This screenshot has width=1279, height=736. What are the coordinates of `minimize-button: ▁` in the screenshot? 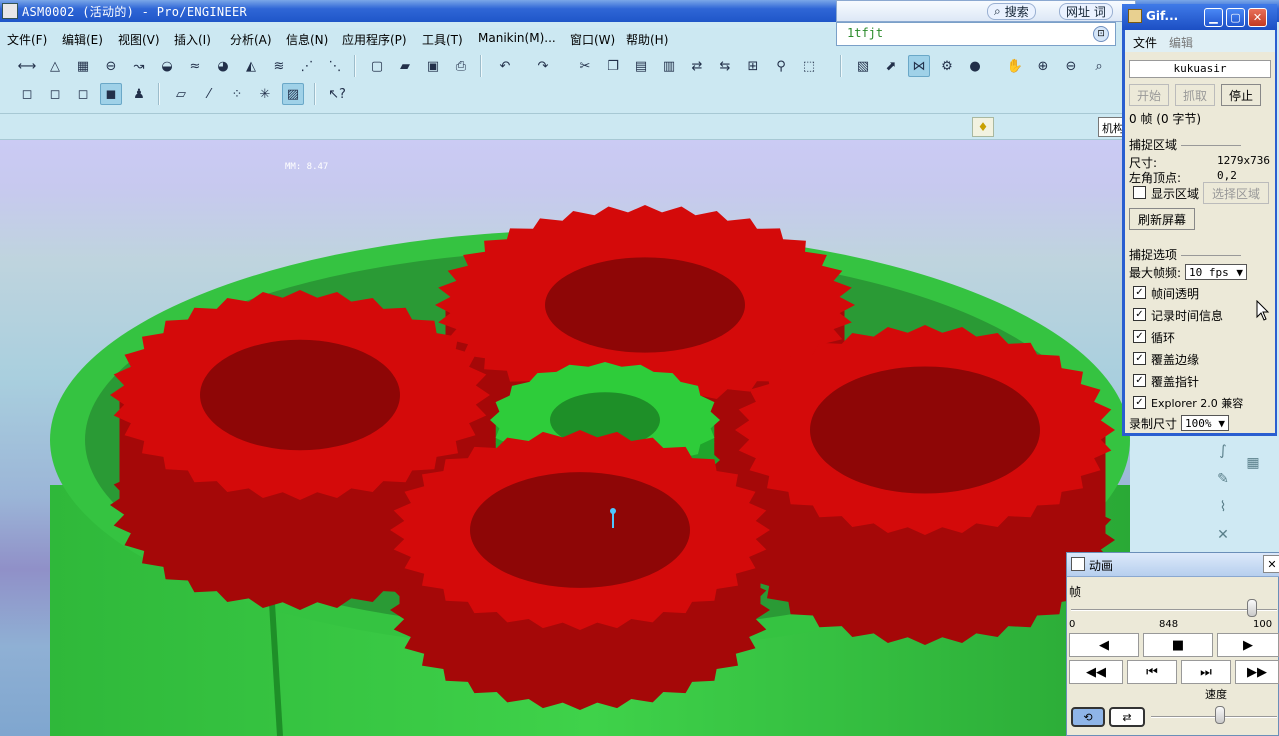 It's located at (1213, 17).